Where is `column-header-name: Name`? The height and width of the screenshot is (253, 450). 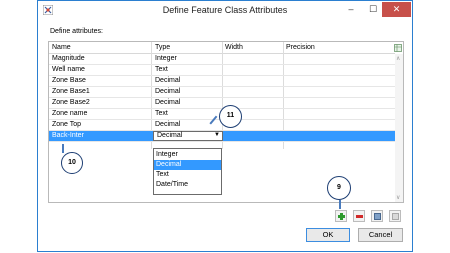 column-header-name: Name is located at coordinates (61, 47).